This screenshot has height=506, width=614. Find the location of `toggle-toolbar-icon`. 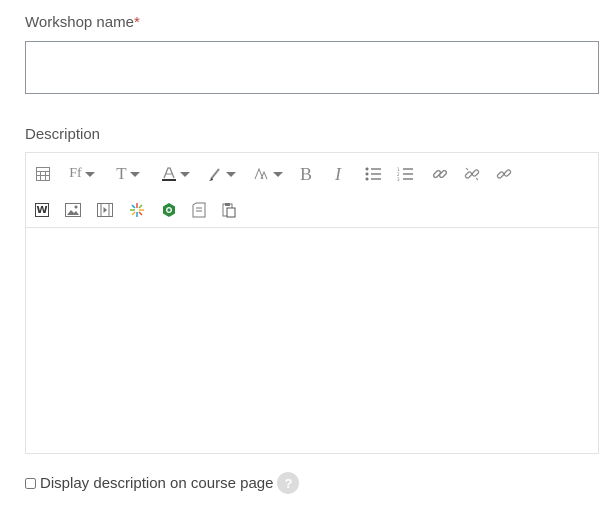

toggle-toolbar-icon is located at coordinates (43, 174).